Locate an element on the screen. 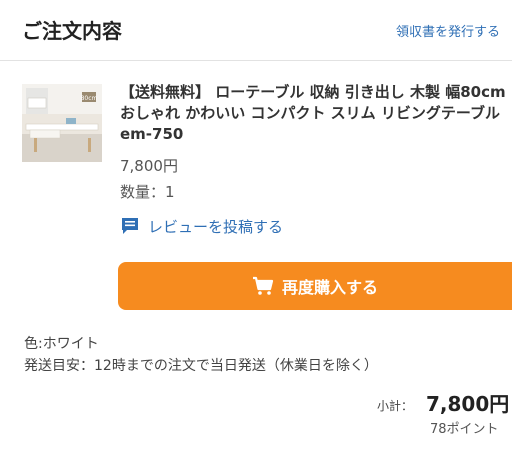 The image size is (512, 461). subtotal-label: 小計： is located at coordinates (395, 406).